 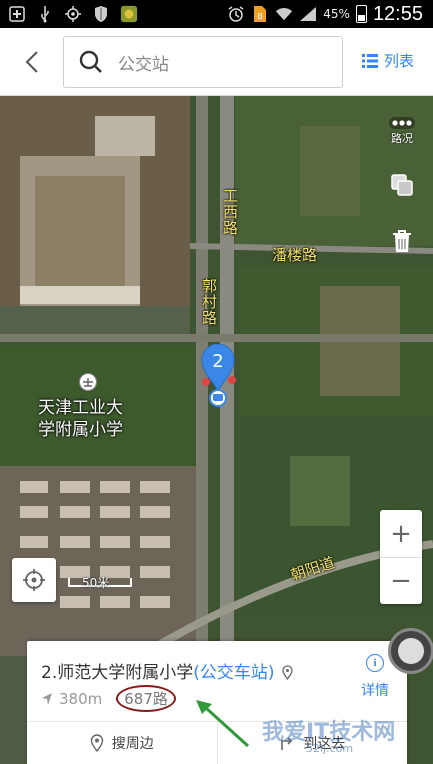 What do you see at coordinates (234, 673) in the screenshot?
I see `place-type-tag: (公交车站)` at bounding box center [234, 673].